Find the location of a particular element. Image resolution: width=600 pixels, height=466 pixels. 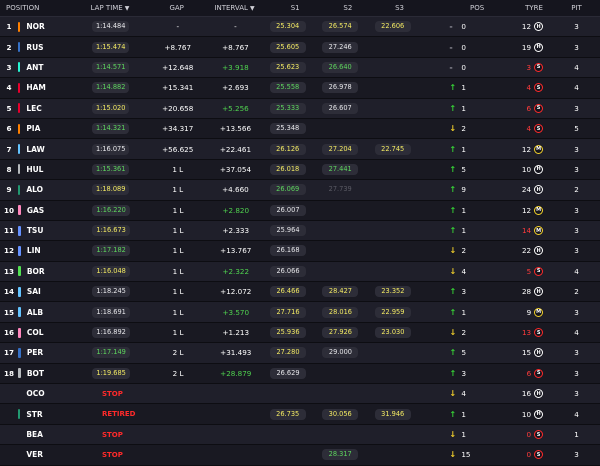

pit-count: 5 is located at coordinates (576, 129).